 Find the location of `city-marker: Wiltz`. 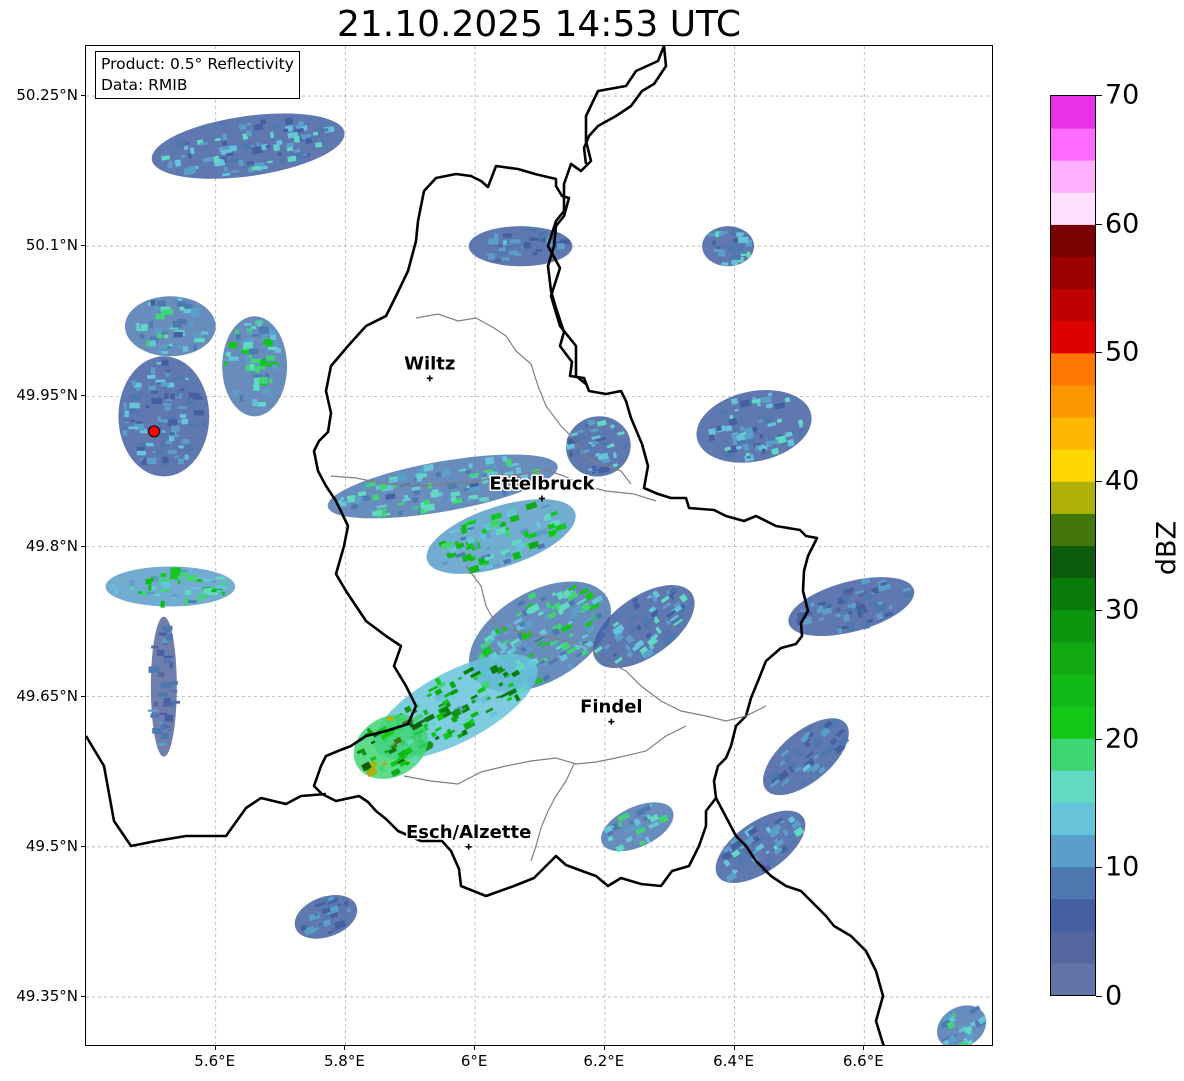

city-marker: Wiltz is located at coordinates (430, 367).